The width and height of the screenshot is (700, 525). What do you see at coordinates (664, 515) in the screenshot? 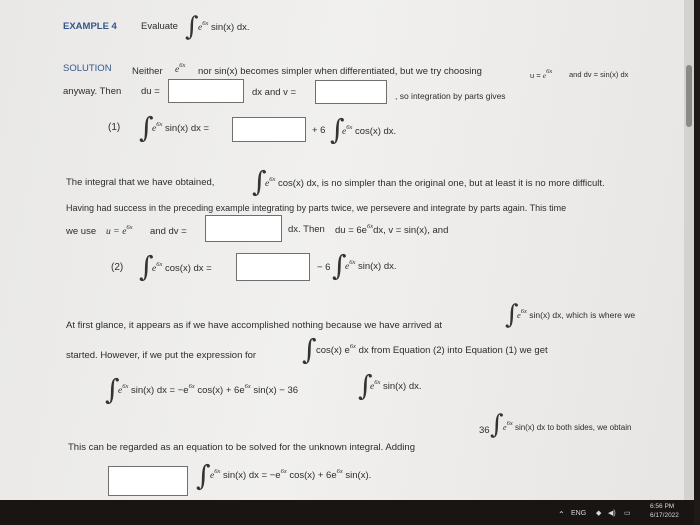
I see `clock-date: 6/17/2022` at bounding box center [664, 515].